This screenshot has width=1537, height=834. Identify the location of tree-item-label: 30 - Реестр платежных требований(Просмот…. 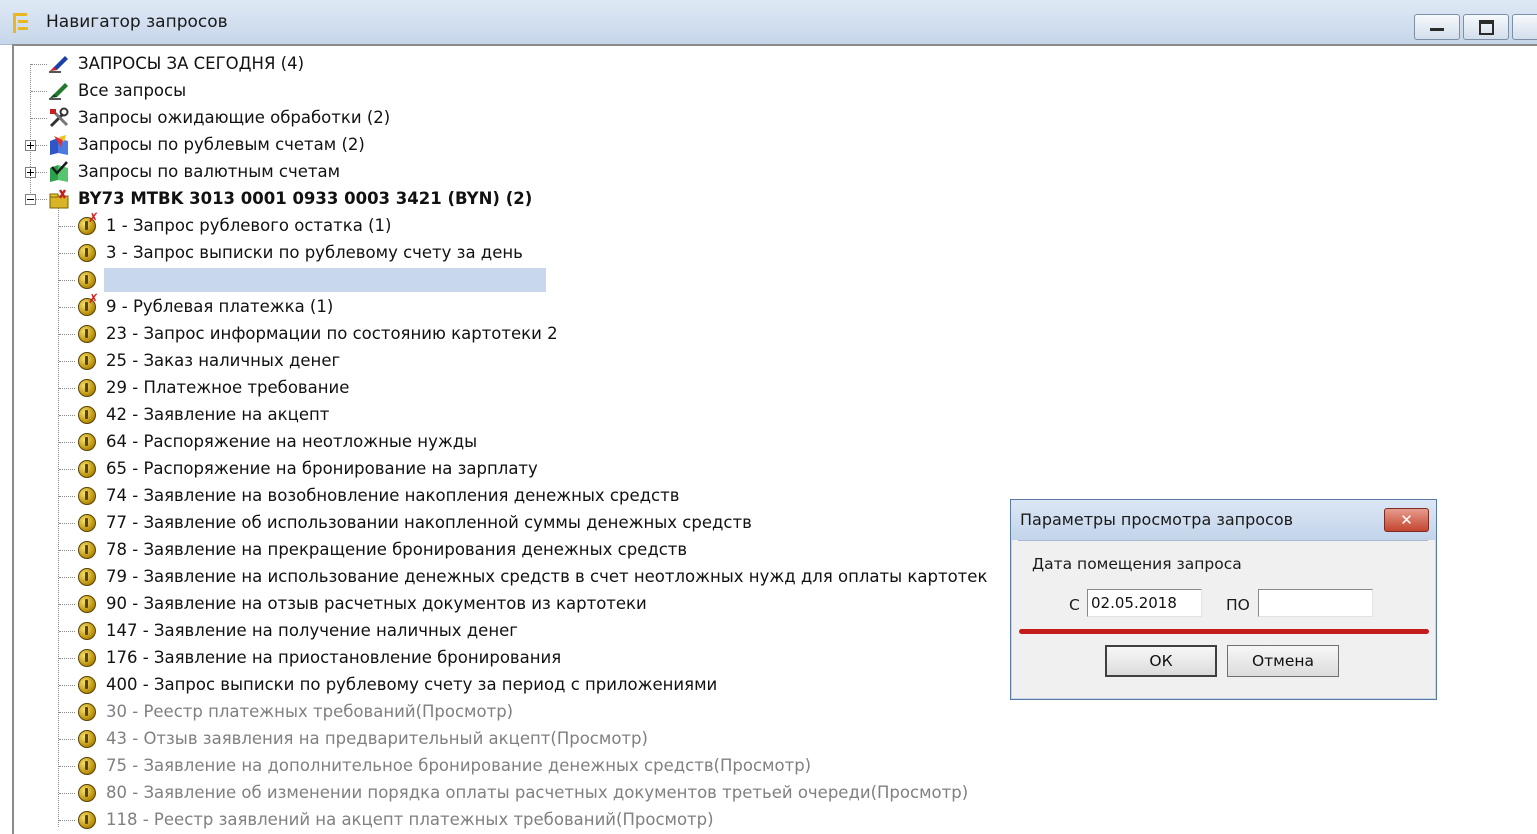
(310, 711).